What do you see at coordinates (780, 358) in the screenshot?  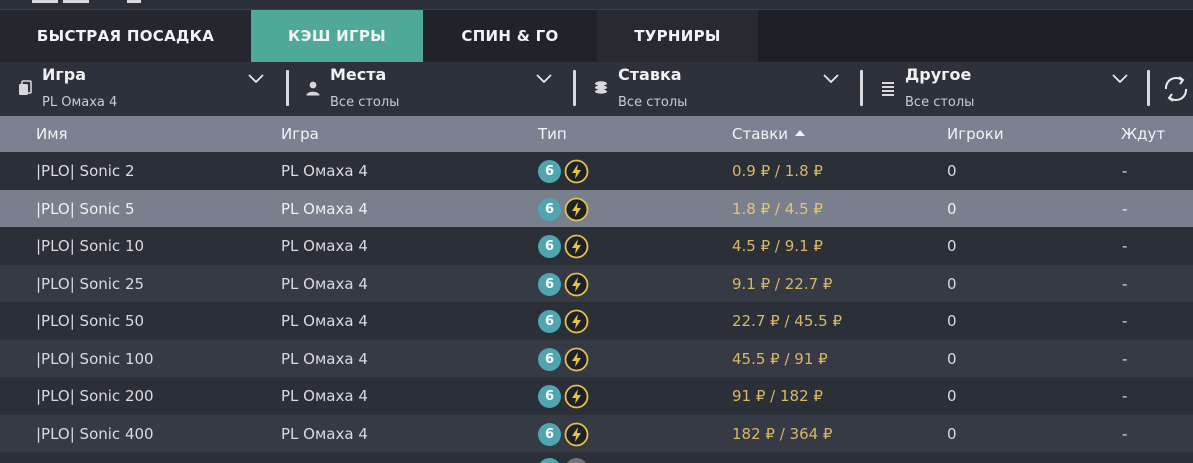 I see `row-stakes: 45.5 ₽ / 91 ₽` at bounding box center [780, 358].